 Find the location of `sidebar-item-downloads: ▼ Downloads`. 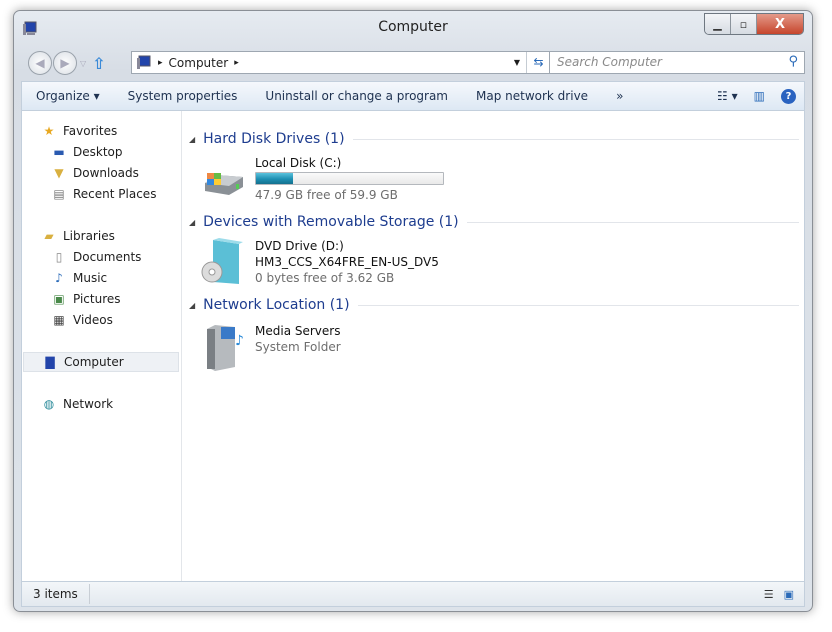

sidebar-item-downloads: ▼ Downloads is located at coordinates (95, 173).